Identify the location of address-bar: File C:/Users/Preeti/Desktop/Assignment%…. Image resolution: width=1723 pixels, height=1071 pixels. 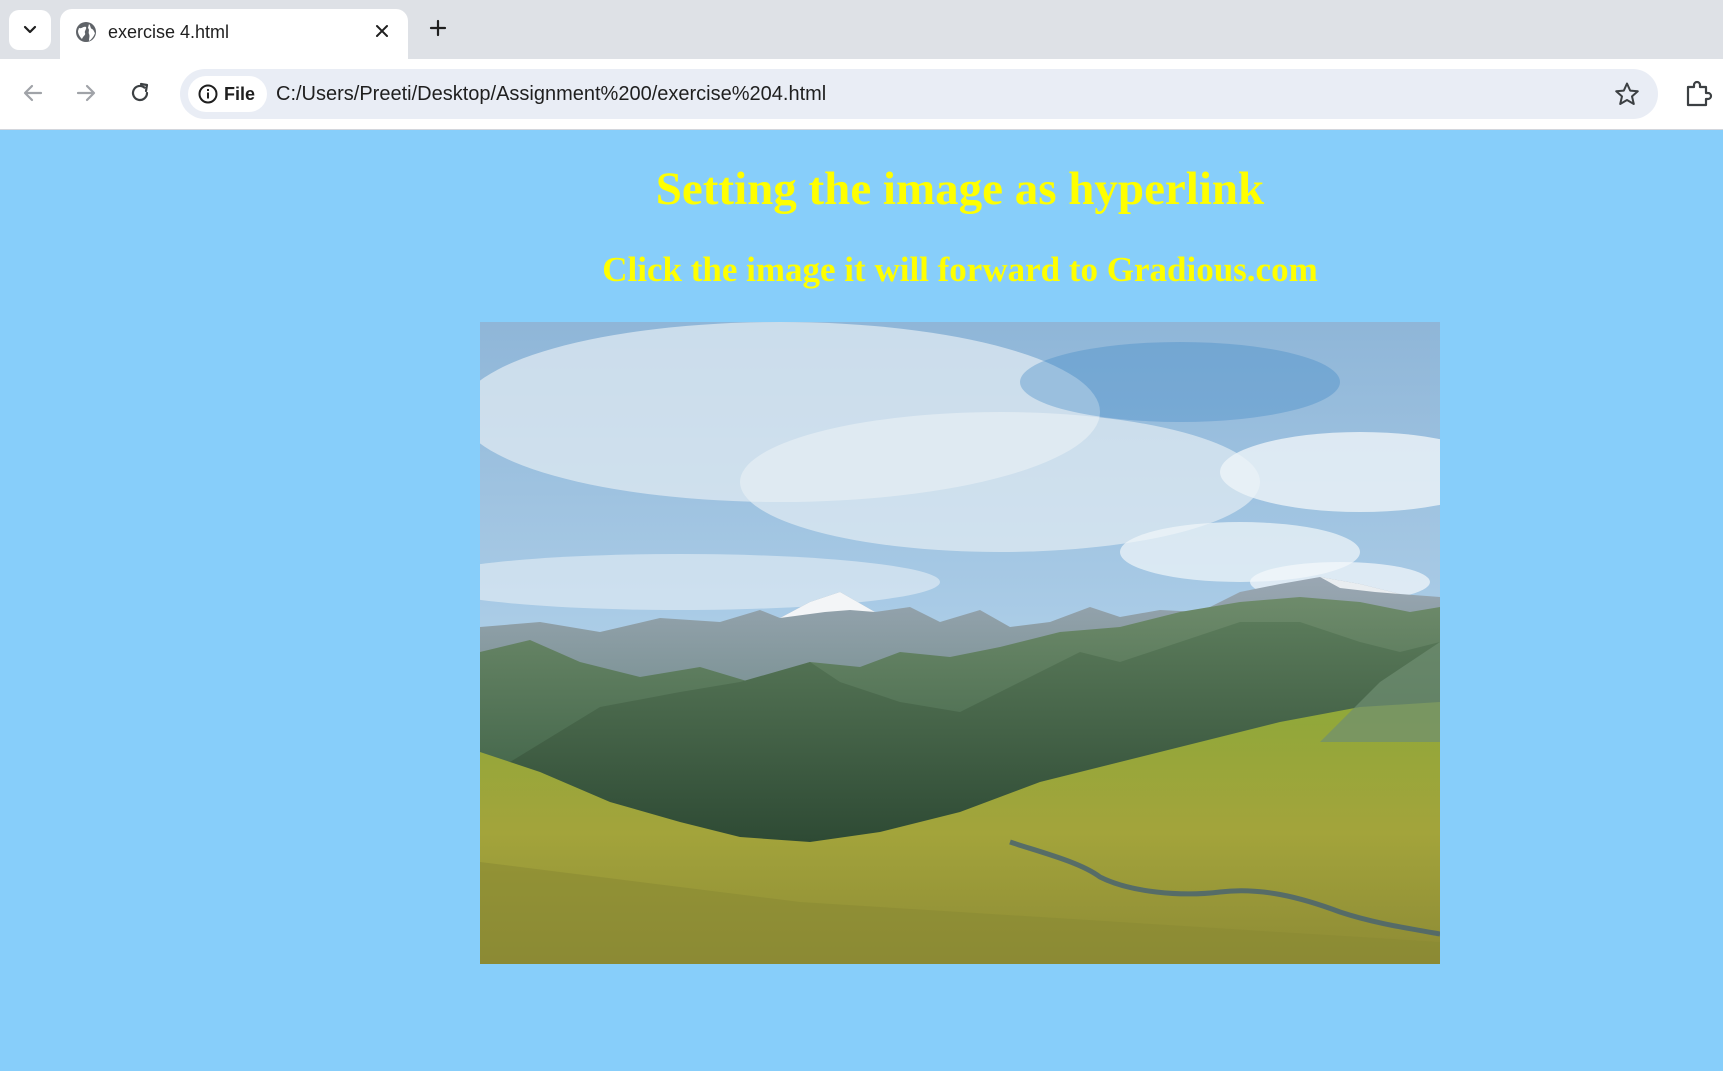
(919, 94).